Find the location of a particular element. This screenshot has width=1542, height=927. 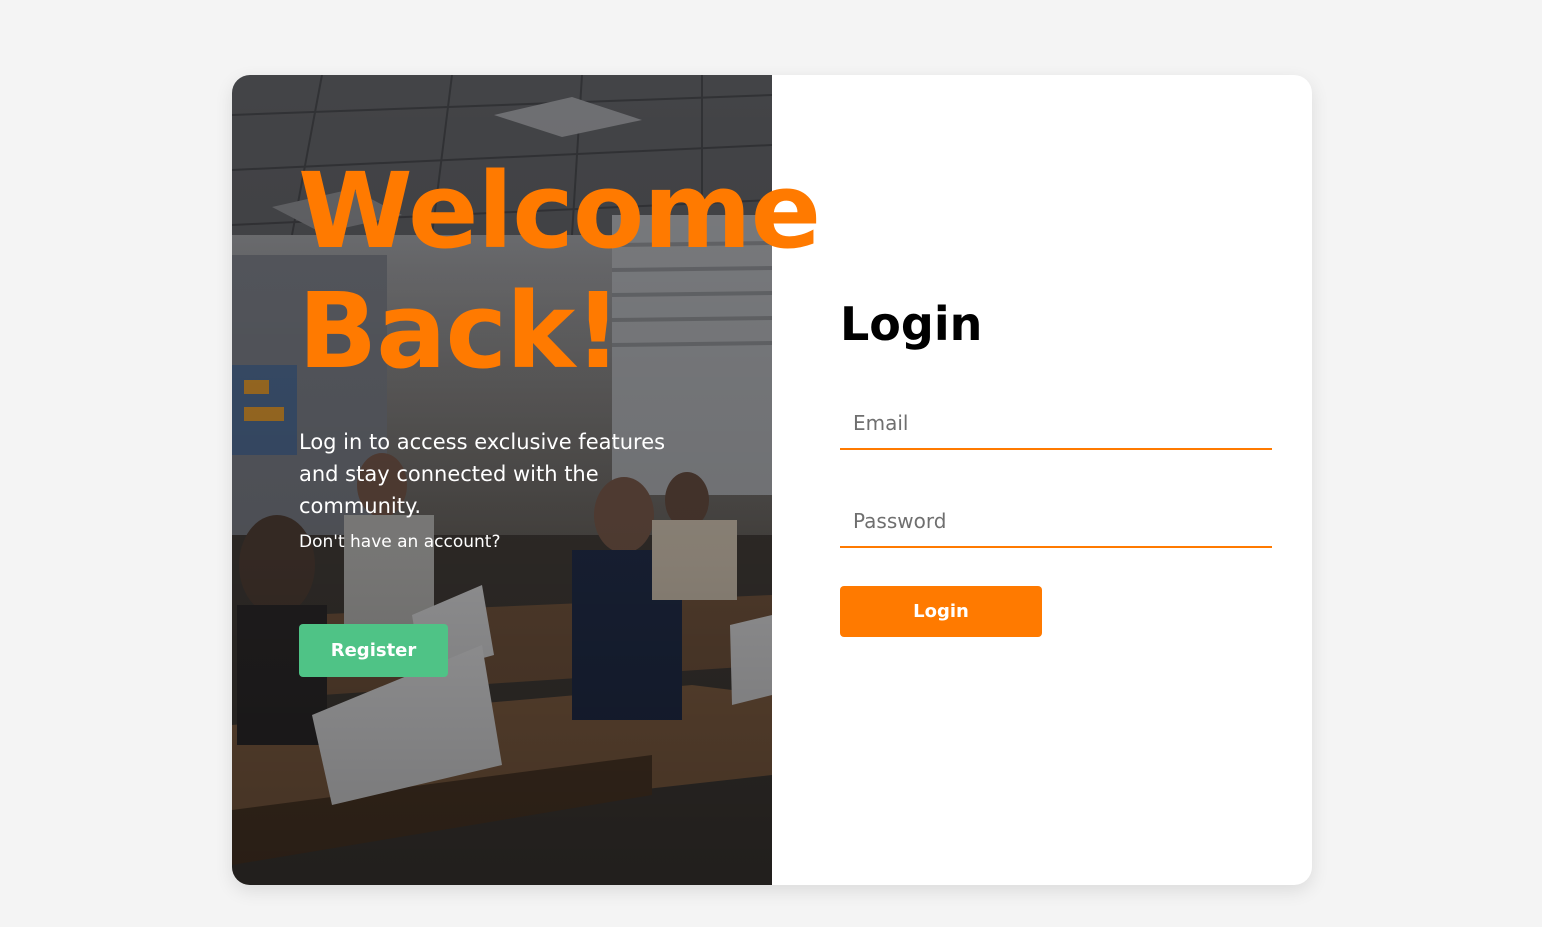

welcome-heading: Welcome Back! is located at coordinates (559, 271).